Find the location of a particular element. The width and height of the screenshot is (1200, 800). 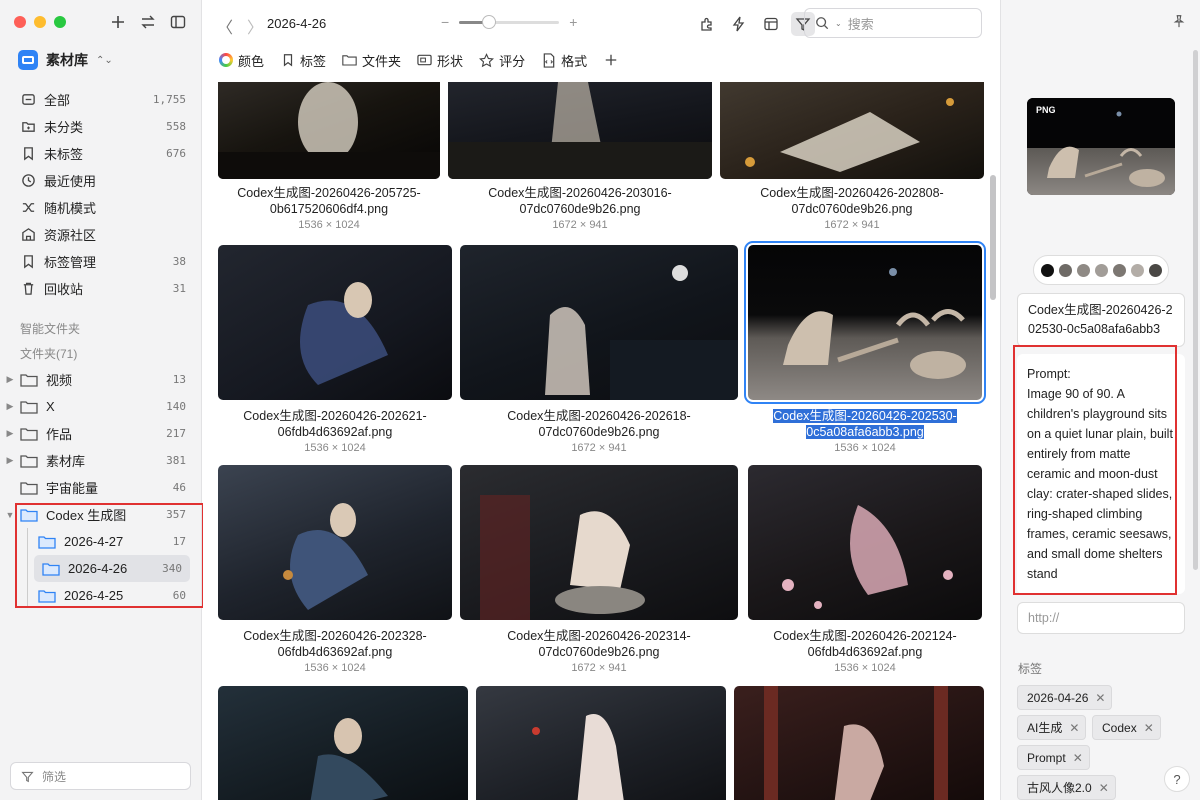

library-switcher: 素材库 ⌃⌄ is located at coordinates (65, 60).